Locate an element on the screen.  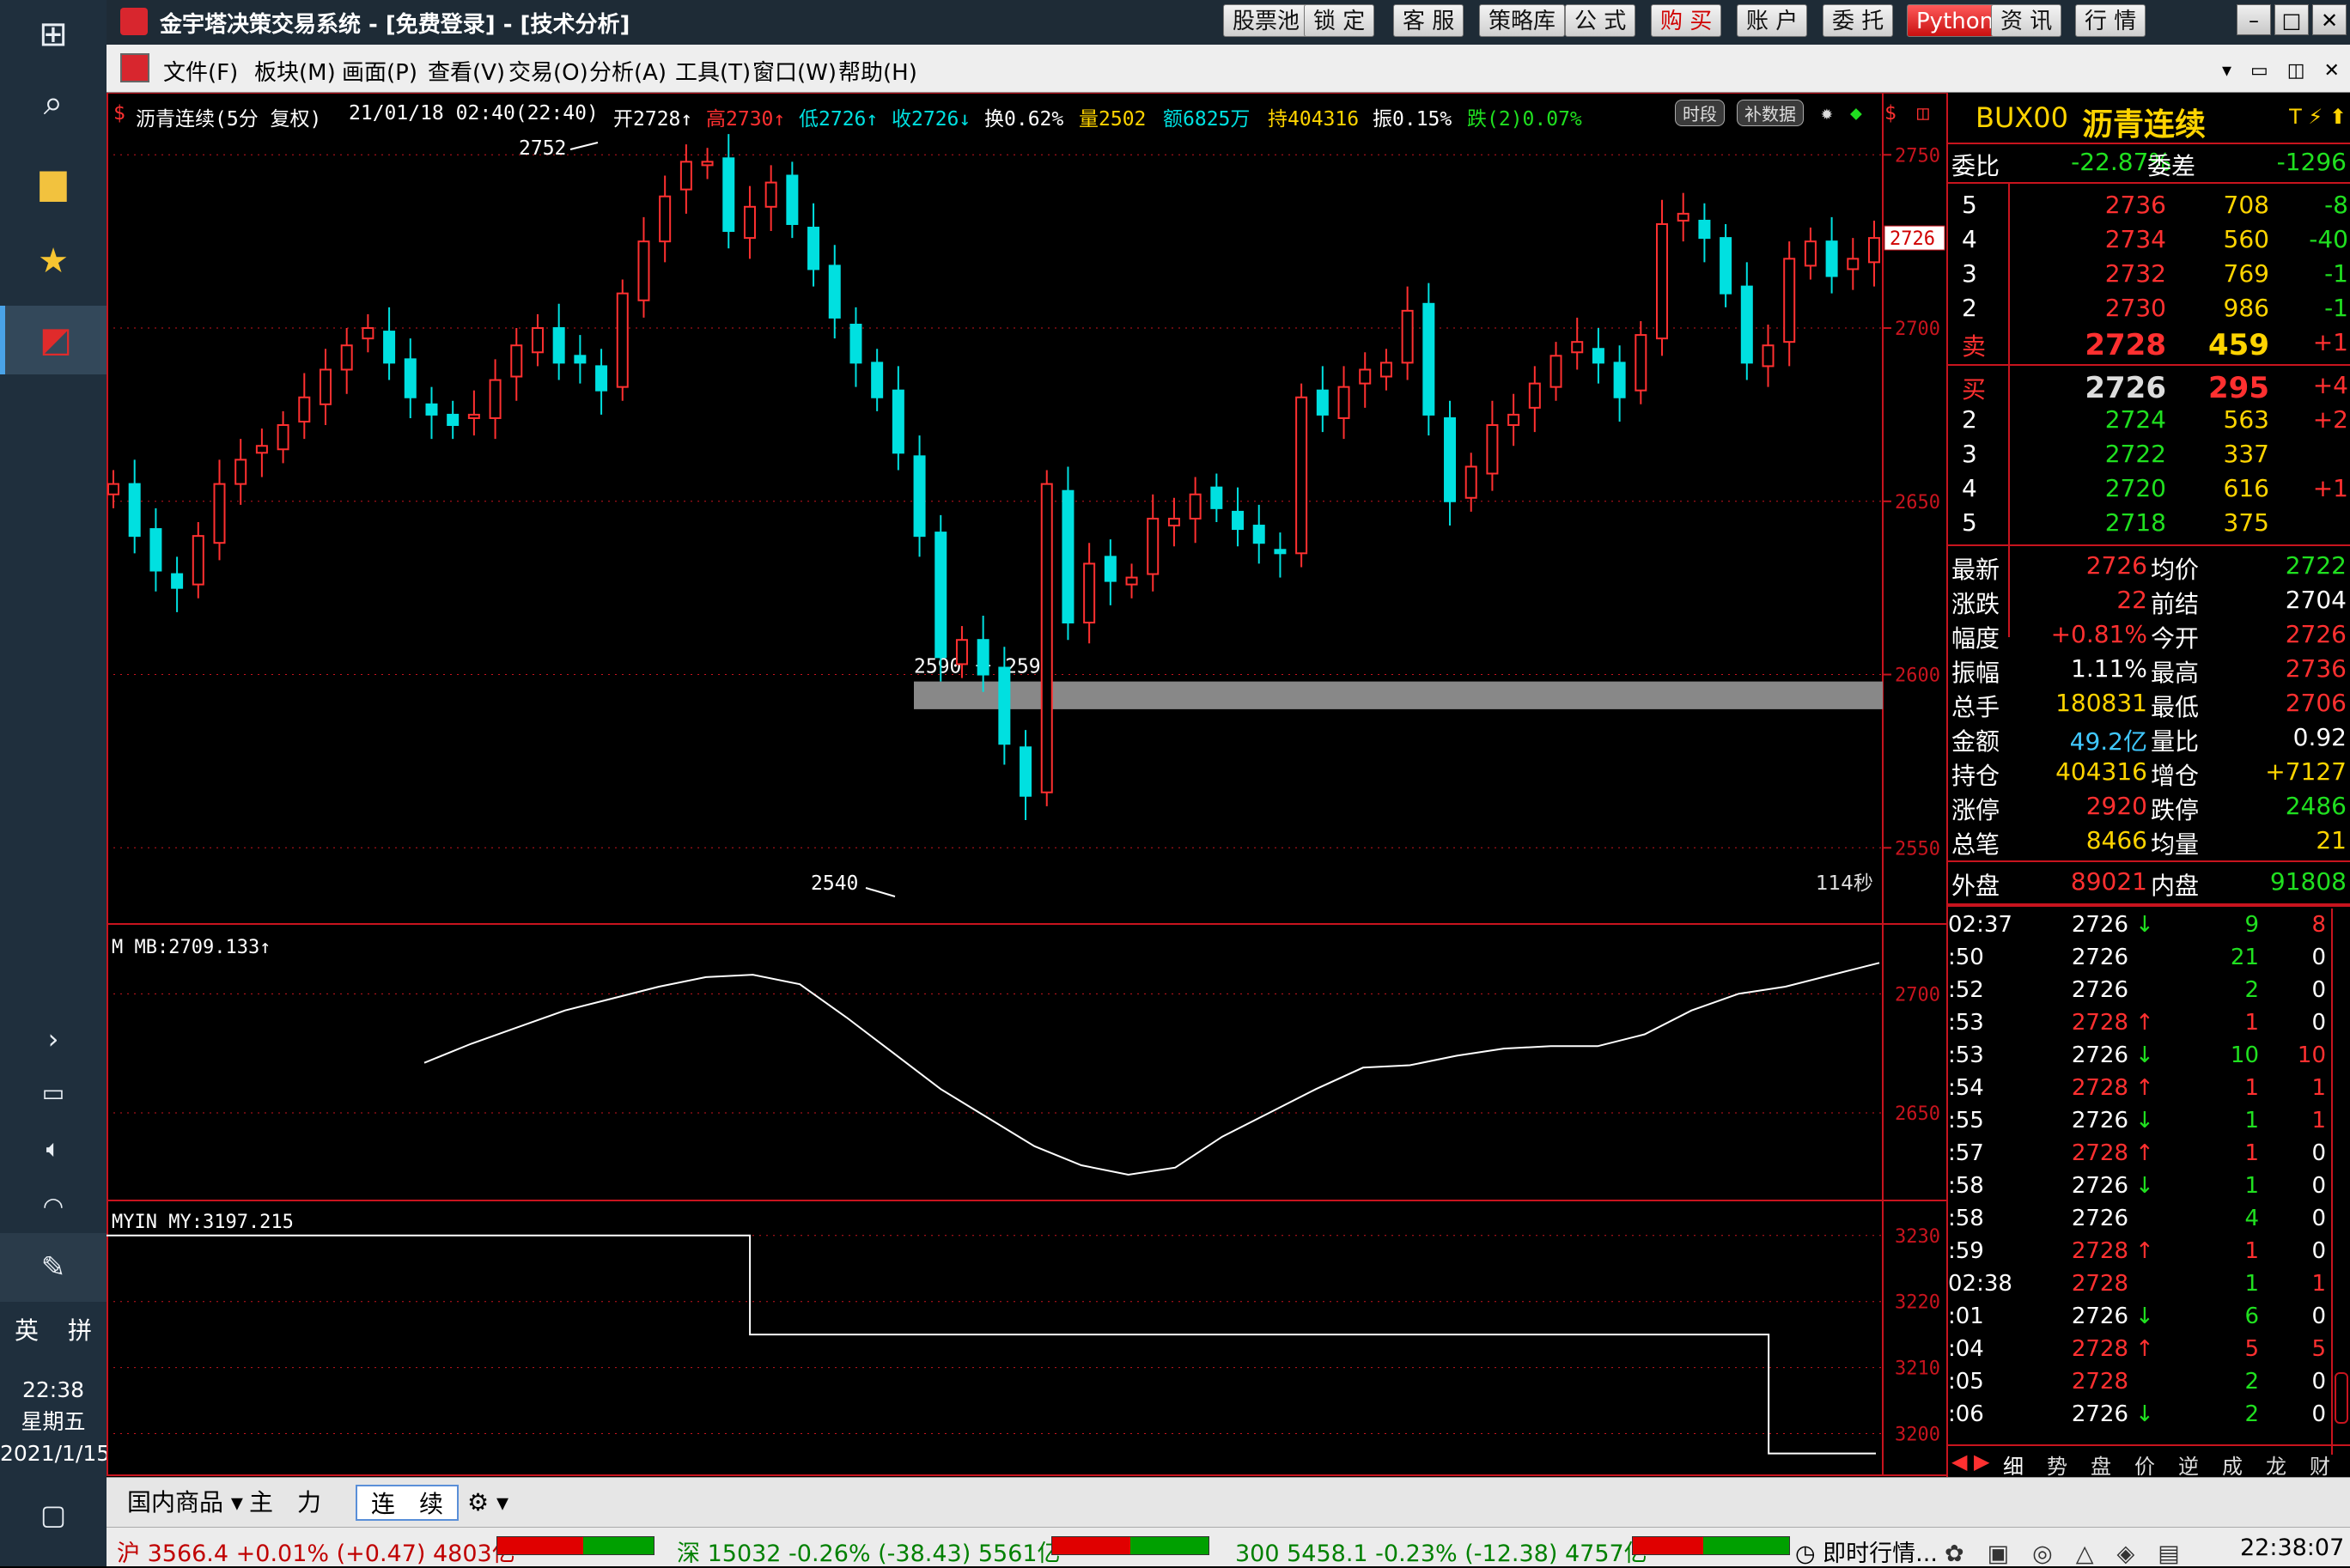
diamond-icon: ◆ is located at coordinates (1856, 113).